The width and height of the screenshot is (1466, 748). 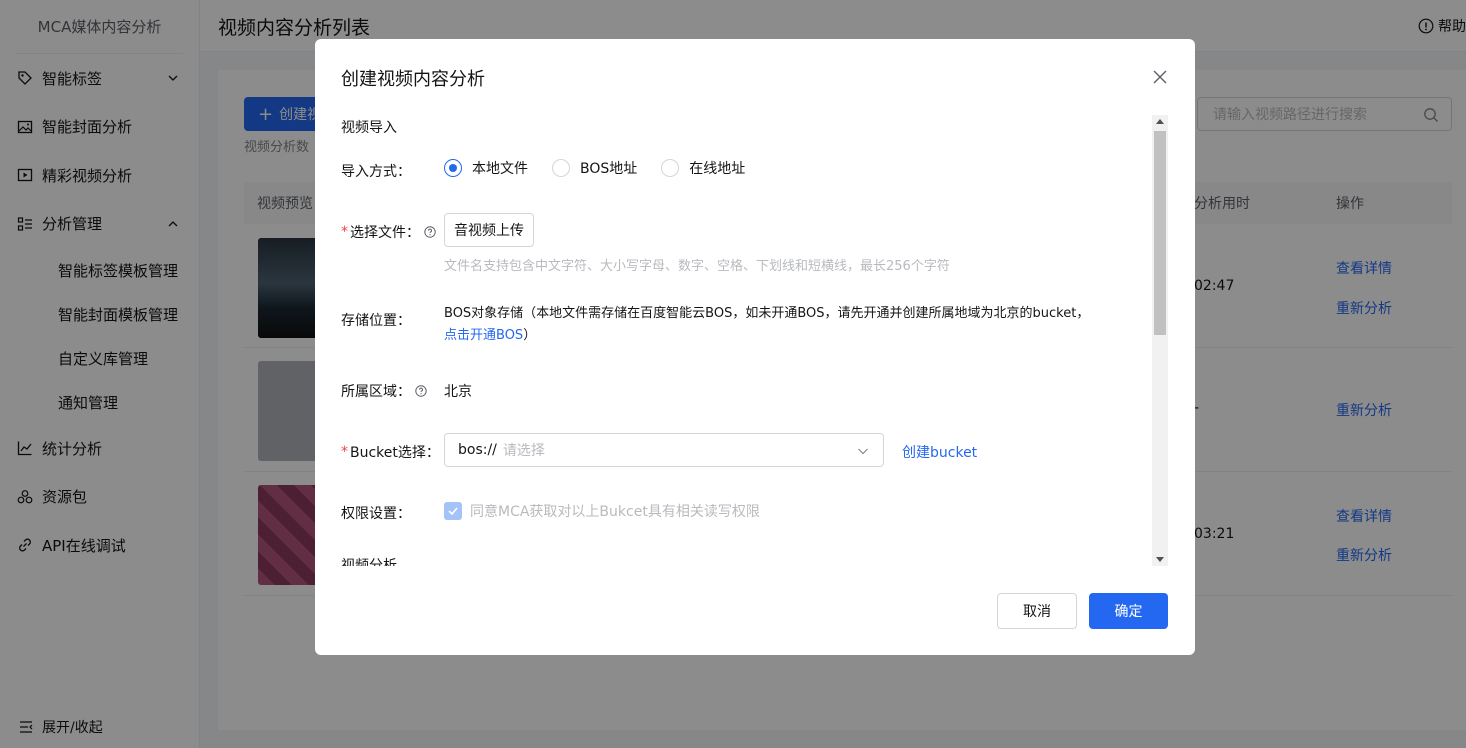 What do you see at coordinates (615, 512) in the screenshot?
I see `permission-text: 同意MCA获取对以上Bukcet具有相关读写权限` at bounding box center [615, 512].